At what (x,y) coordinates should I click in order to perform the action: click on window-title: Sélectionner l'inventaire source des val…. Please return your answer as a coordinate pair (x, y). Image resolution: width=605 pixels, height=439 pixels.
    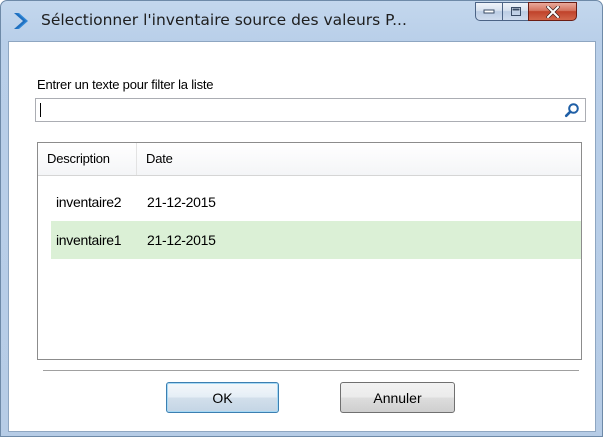
    Looking at the image, I should click on (224, 20).